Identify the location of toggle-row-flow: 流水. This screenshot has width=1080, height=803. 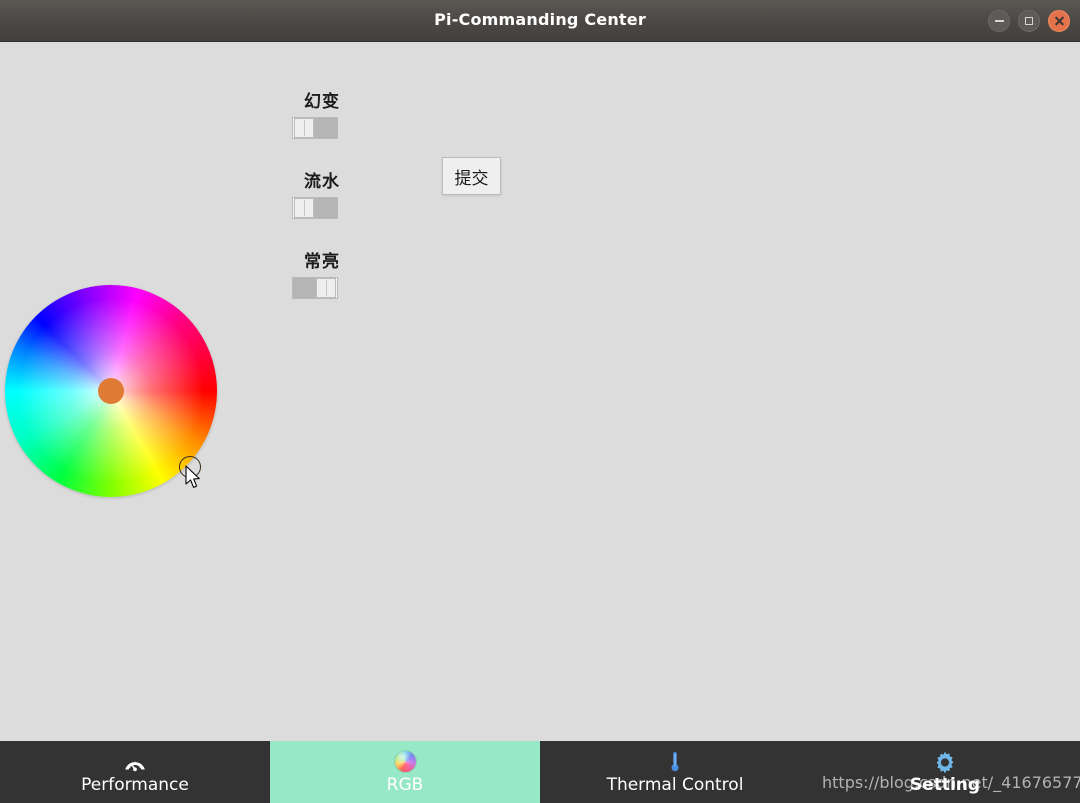
(352, 193).